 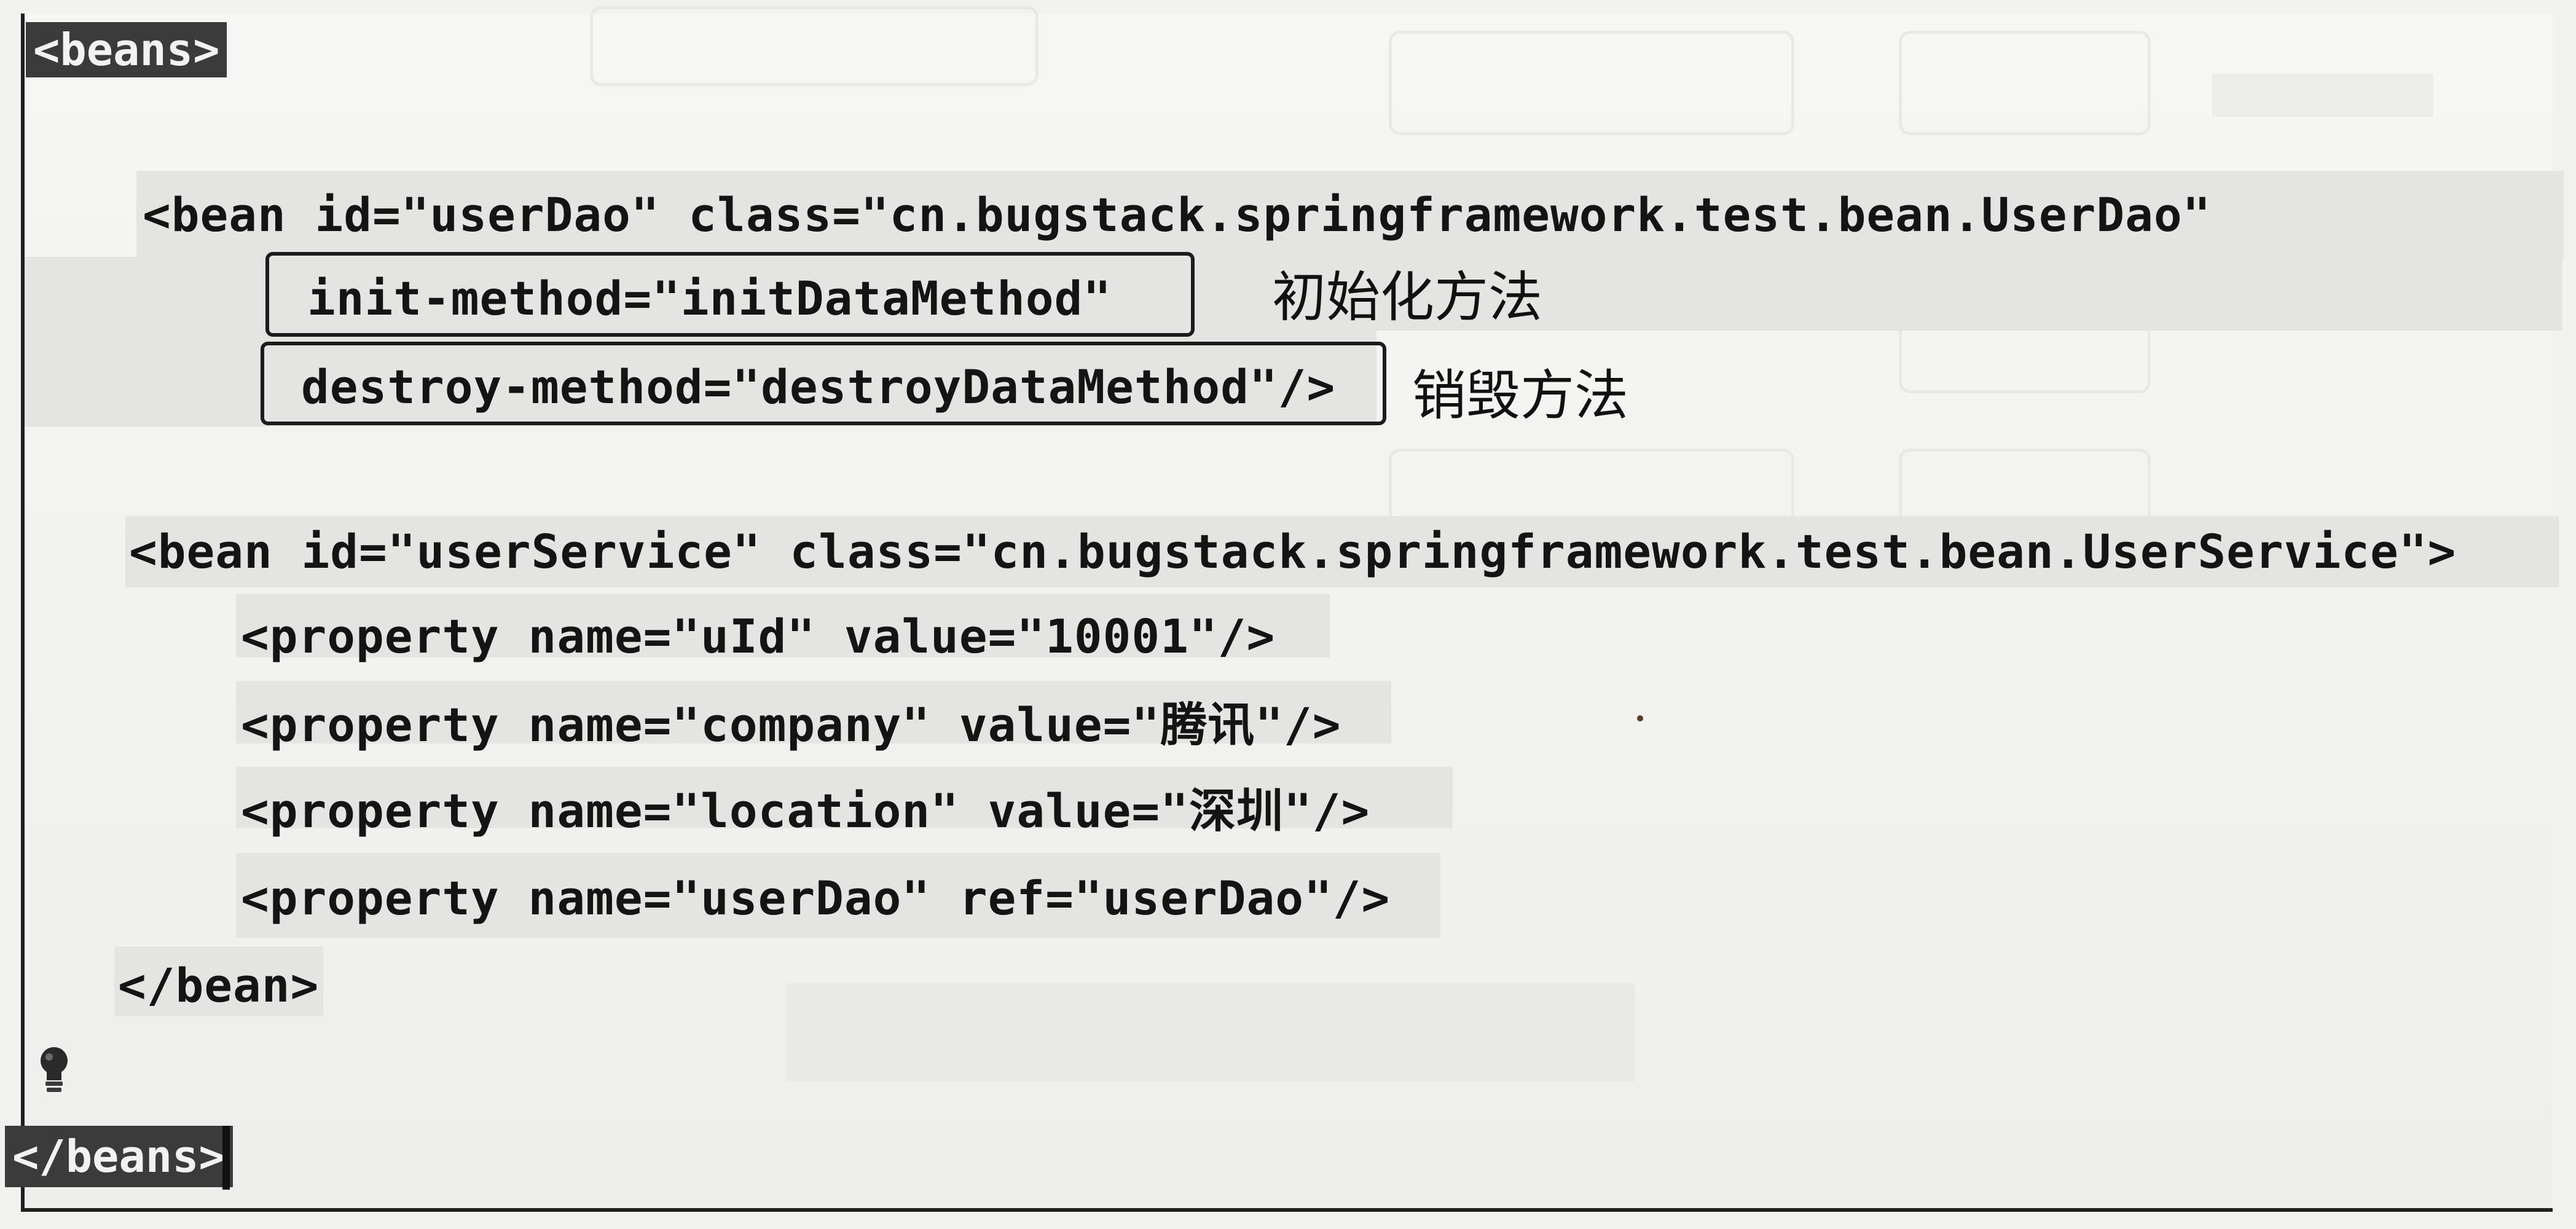 I want to click on property-line: <property name="location" value="深圳"/>, so click(x=805, y=811).